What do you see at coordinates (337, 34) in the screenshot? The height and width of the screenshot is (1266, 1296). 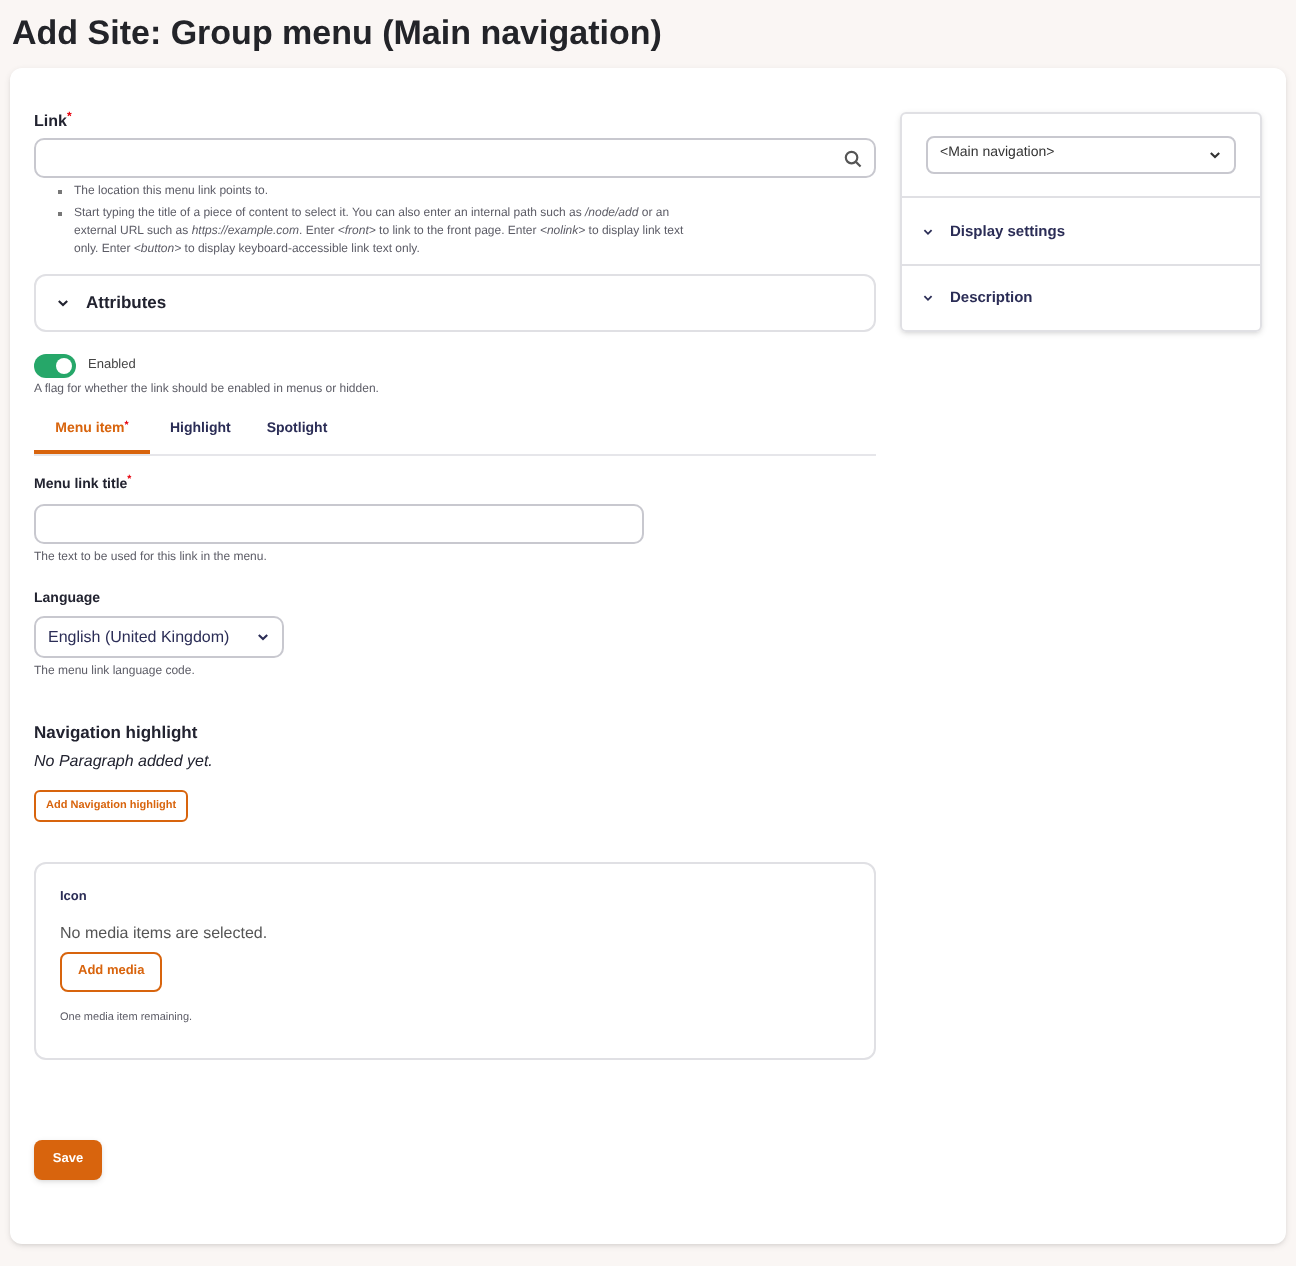 I see `page-title: Add Site: Group menu (Main navigation)` at bounding box center [337, 34].